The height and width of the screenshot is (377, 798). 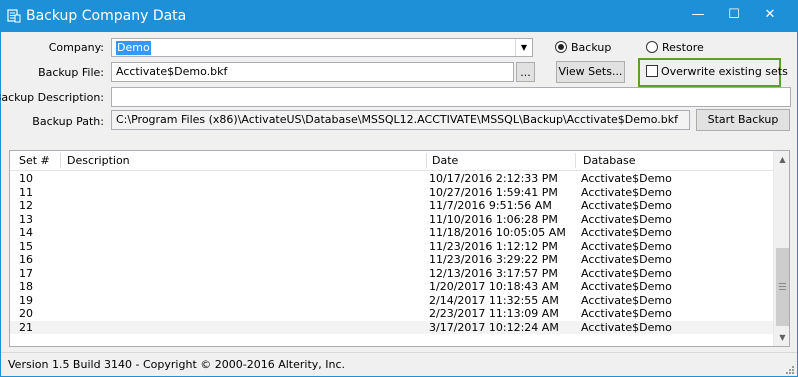 I want to click on backup-path-label: Backup Path:, so click(x=68, y=121).